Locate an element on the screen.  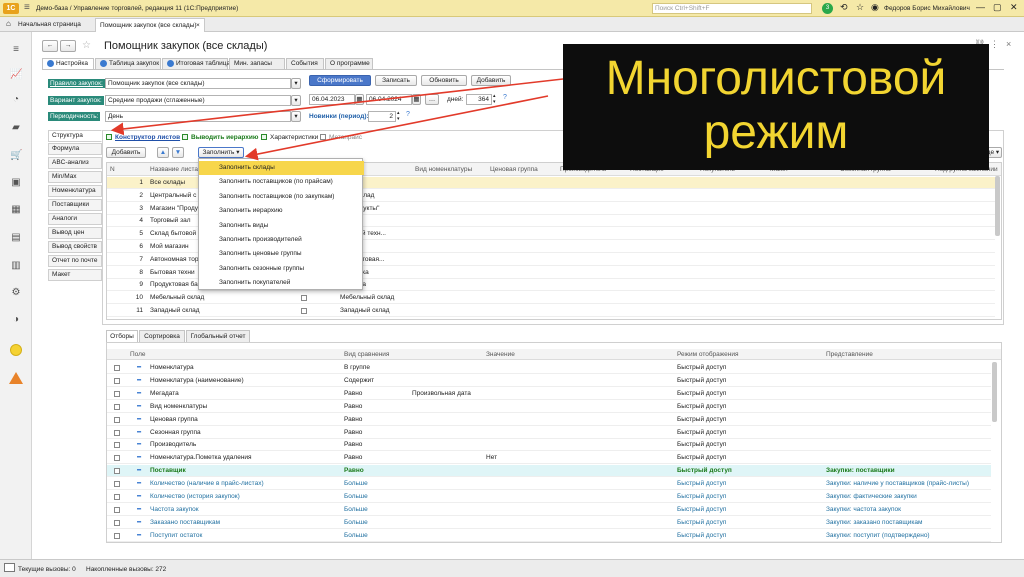
arrow-to-fill-button is located at coordinates (396, 128).